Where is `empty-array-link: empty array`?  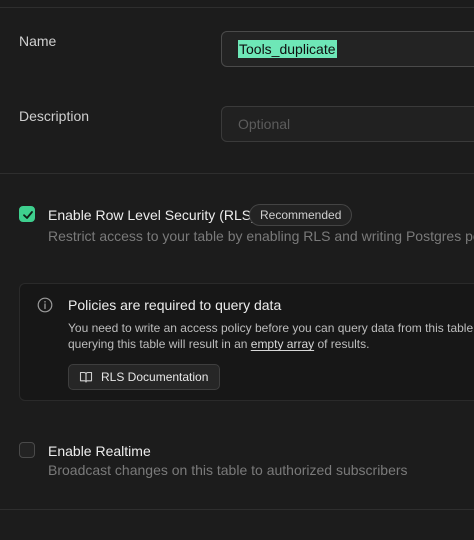
empty-array-link: empty array is located at coordinates (282, 344).